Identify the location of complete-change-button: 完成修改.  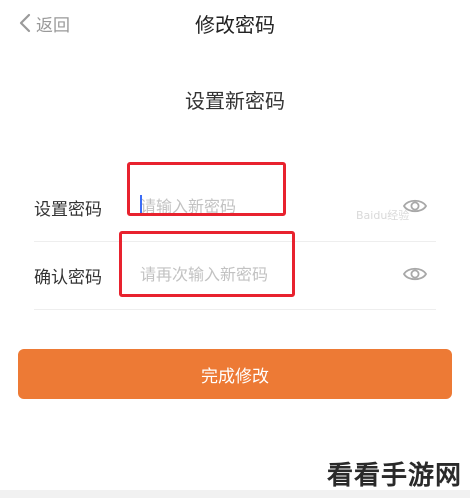
(235, 374).